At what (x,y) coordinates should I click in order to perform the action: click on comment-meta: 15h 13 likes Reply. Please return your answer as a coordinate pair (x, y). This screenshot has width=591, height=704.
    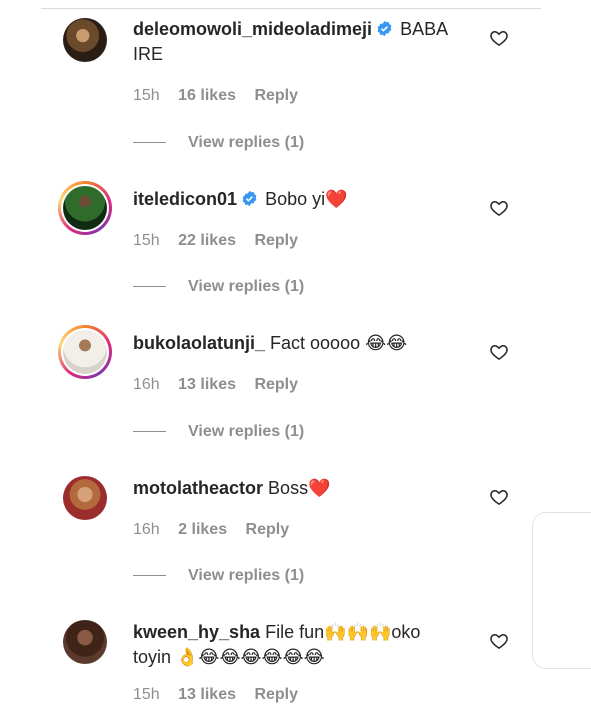
    Looking at the image, I should click on (222, 695).